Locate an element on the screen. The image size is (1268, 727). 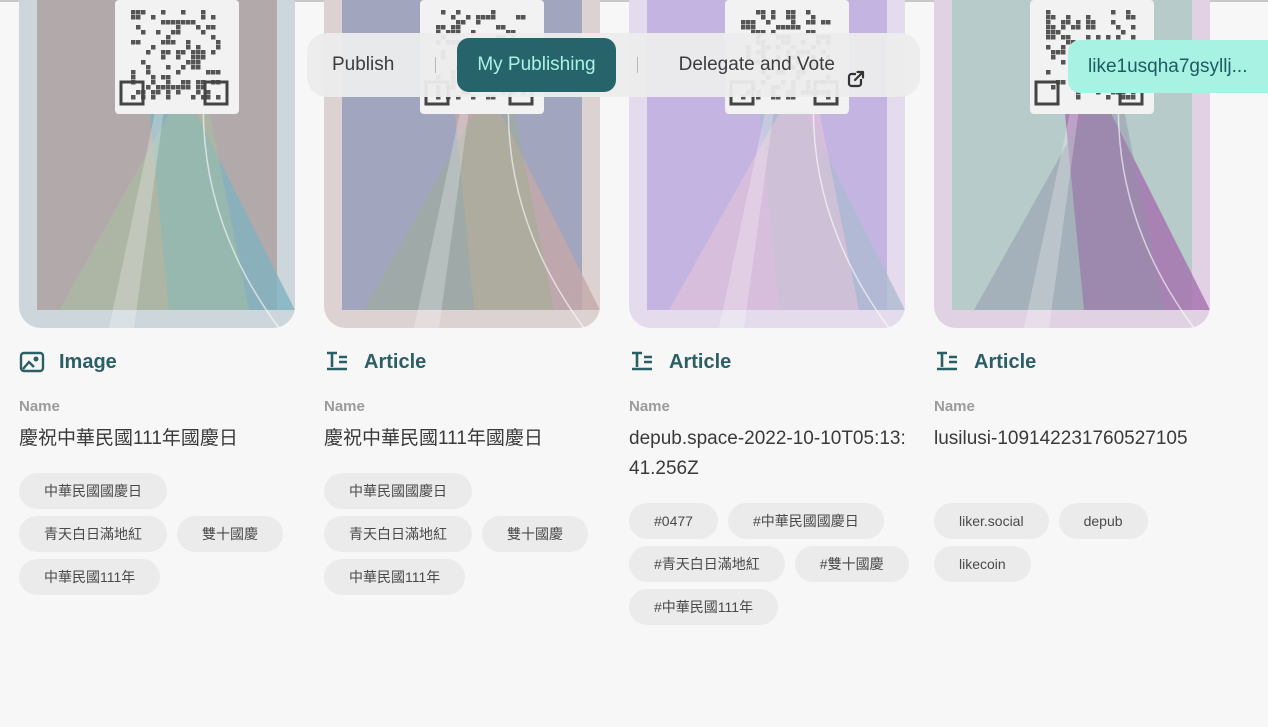
tag-chip: #雙十國慶 is located at coordinates (851, 564).